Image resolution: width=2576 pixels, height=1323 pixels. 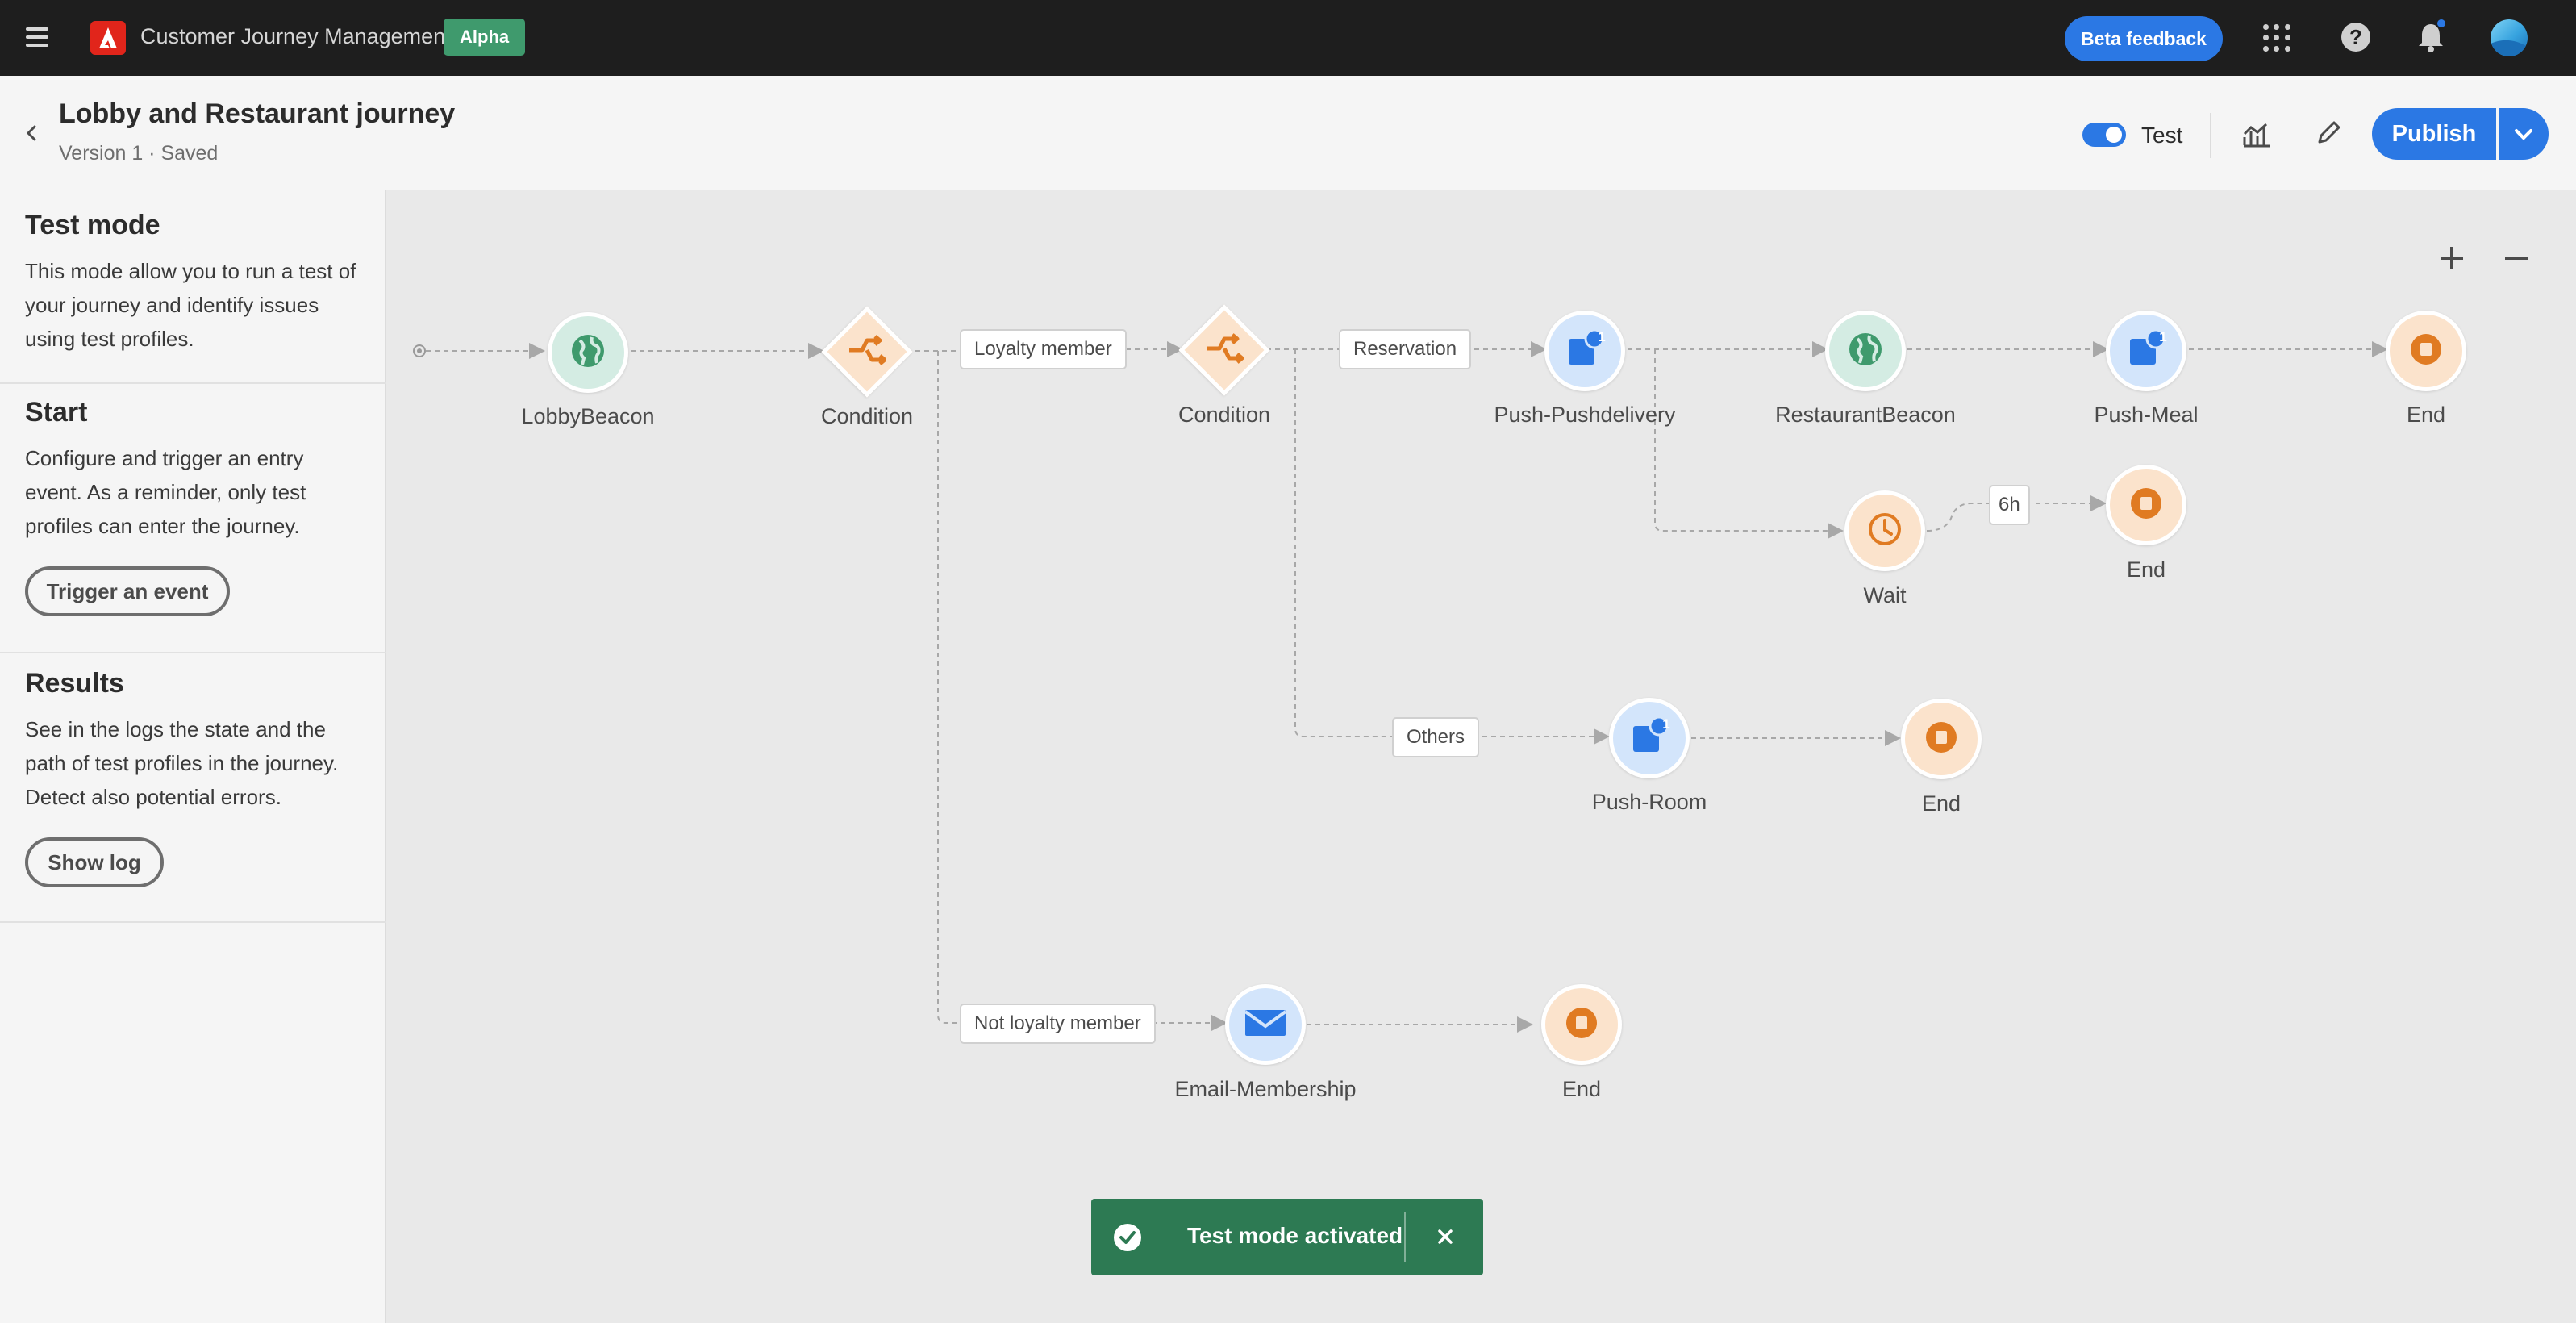 What do you see at coordinates (108, 38) in the screenshot?
I see `adobe-logo` at bounding box center [108, 38].